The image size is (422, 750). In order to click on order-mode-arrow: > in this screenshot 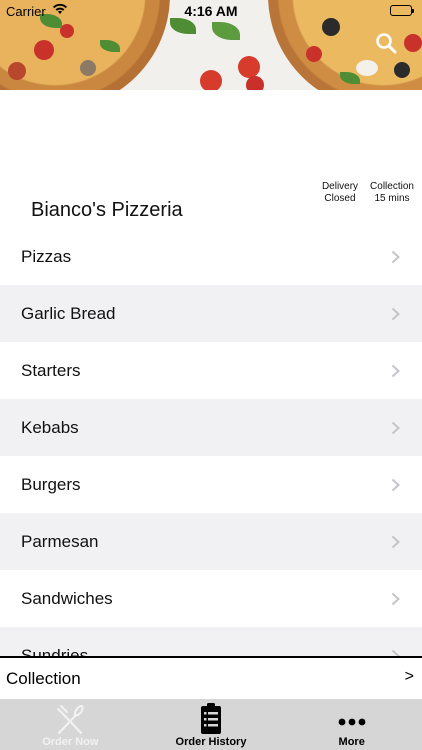, I will do `click(409, 676)`.